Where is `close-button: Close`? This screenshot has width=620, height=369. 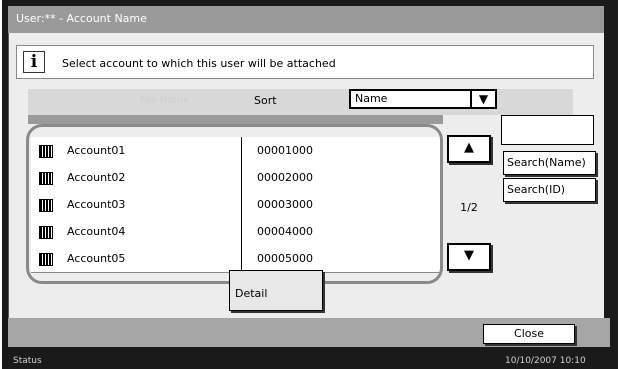 close-button: Close is located at coordinates (529, 334).